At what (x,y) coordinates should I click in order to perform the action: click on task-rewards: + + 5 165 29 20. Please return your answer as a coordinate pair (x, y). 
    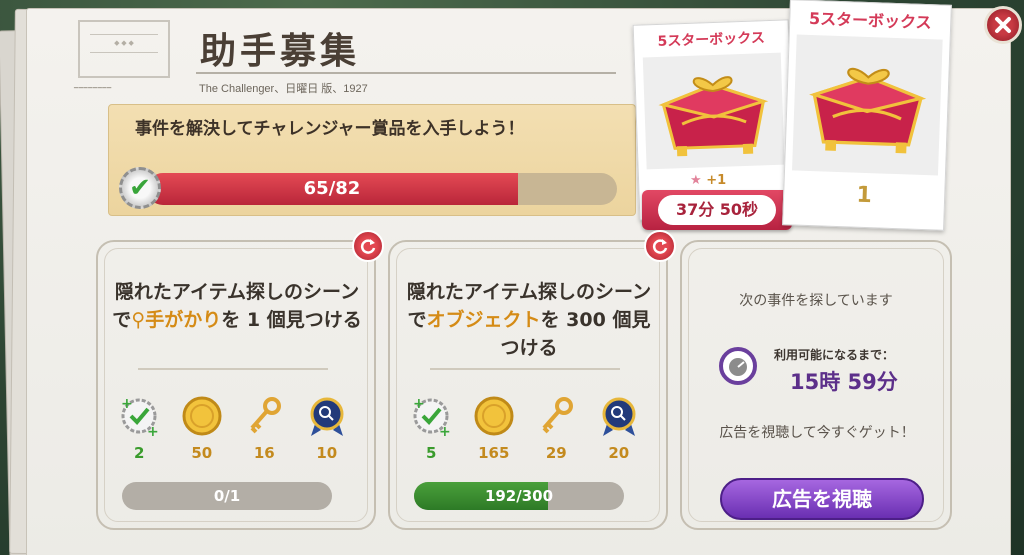
    Looking at the image, I should click on (525, 428).